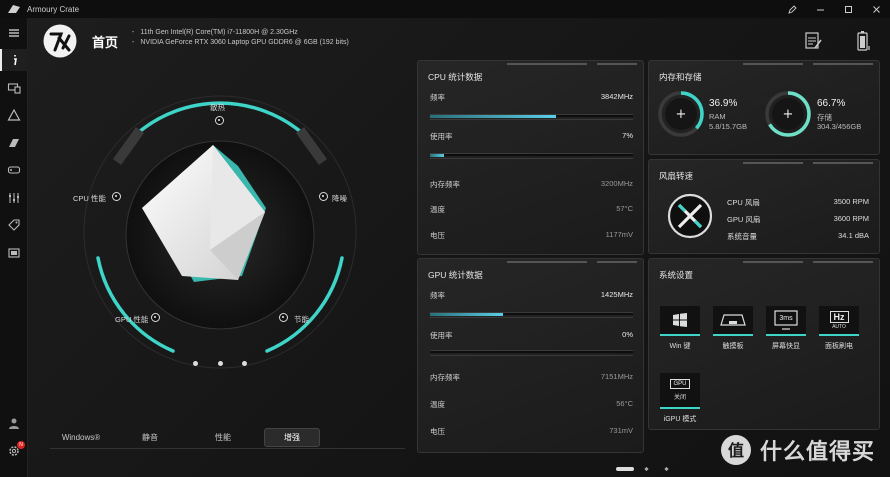 Image resolution: width=890 pixels, height=477 pixels. Describe the element at coordinates (676, 176) in the screenshot. I see `fan-panel-title: 风扇转速` at that location.